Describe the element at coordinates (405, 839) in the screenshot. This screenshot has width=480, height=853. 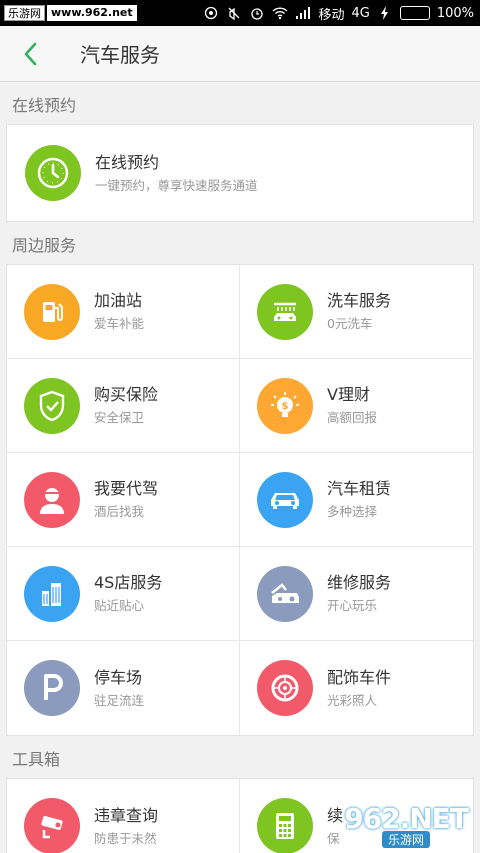
I see `watermark-caption: 乐游网` at that location.